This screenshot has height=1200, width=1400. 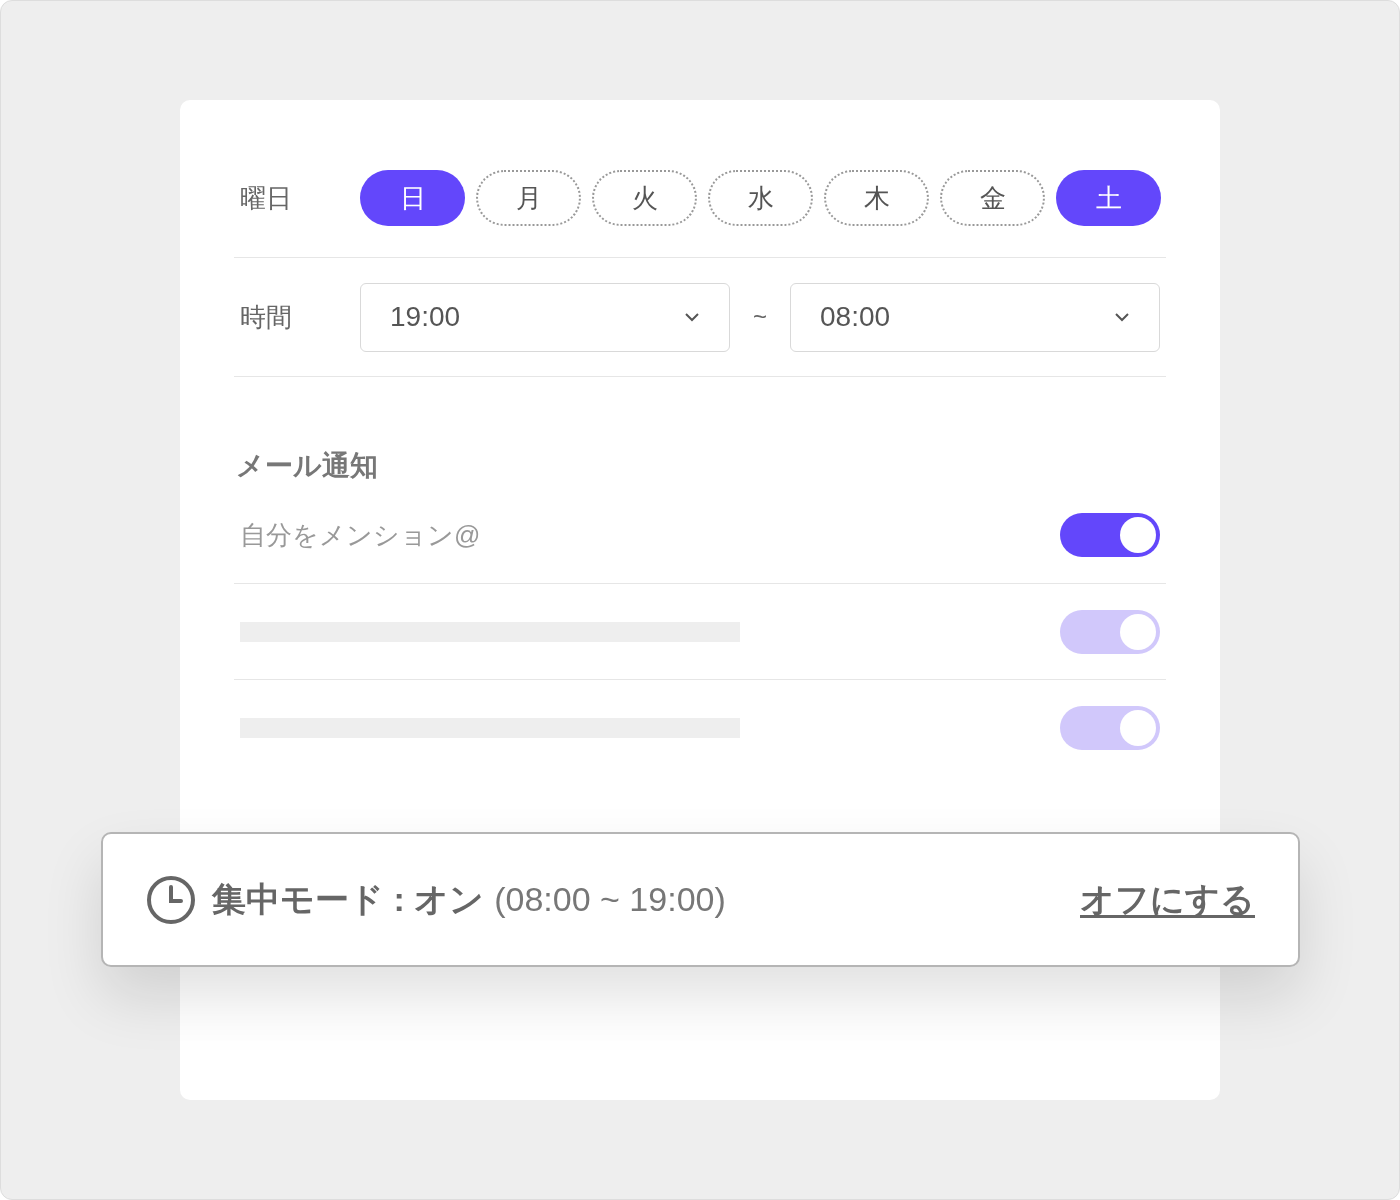 I want to click on weekday-toggle: 木, so click(x=876, y=198).